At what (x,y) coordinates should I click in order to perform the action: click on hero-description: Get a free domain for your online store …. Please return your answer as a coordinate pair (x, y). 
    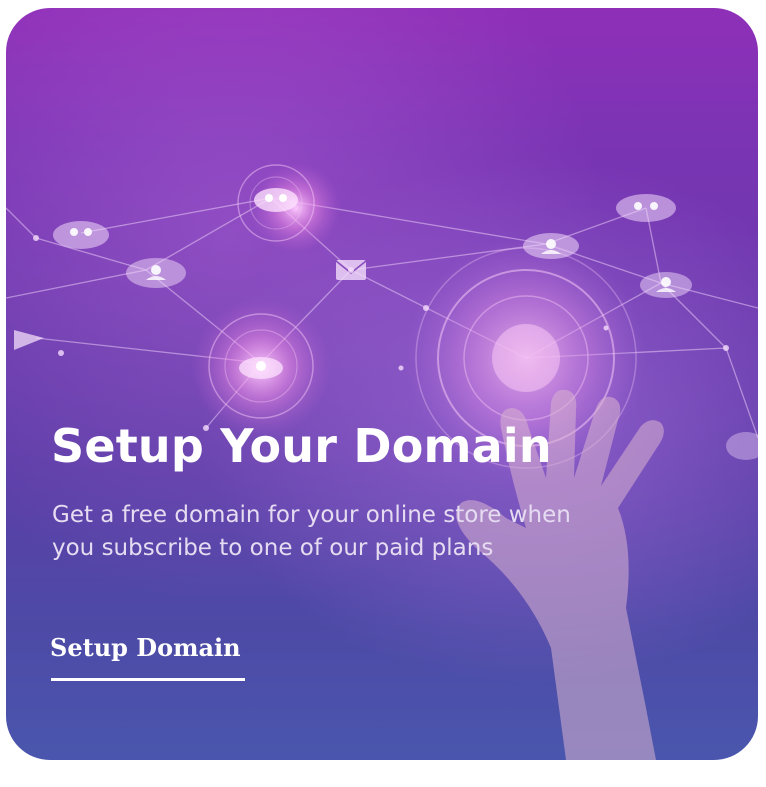
    Looking at the image, I should click on (311, 531).